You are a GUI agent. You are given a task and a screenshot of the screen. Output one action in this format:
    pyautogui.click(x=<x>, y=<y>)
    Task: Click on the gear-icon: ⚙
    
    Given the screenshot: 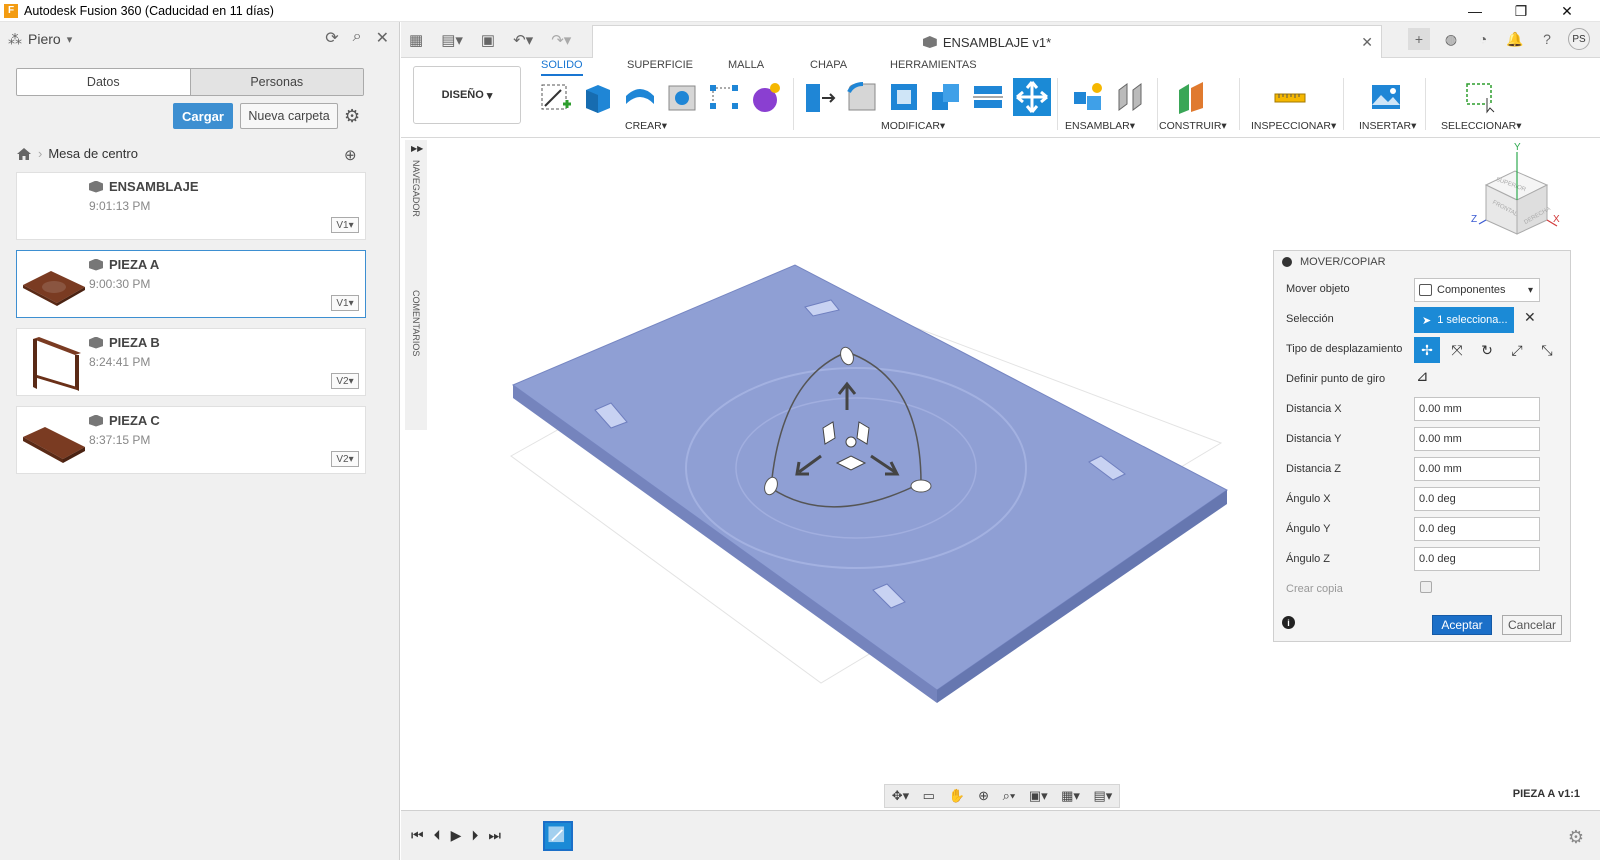 What is the action you would take?
    pyautogui.click(x=352, y=116)
    